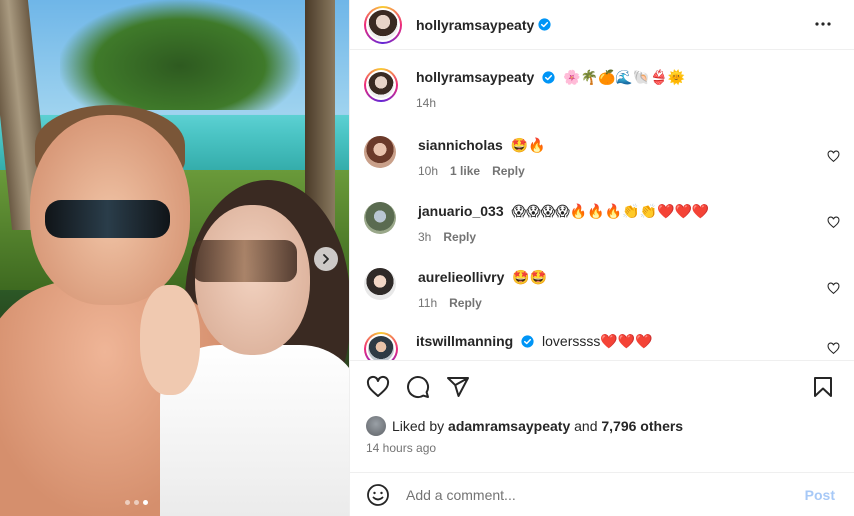 The height and width of the screenshot is (516, 854). What do you see at coordinates (528, 145) in the screenshot?
I see `comment-text: 🤩🔥` at bounding box center [528, 145].